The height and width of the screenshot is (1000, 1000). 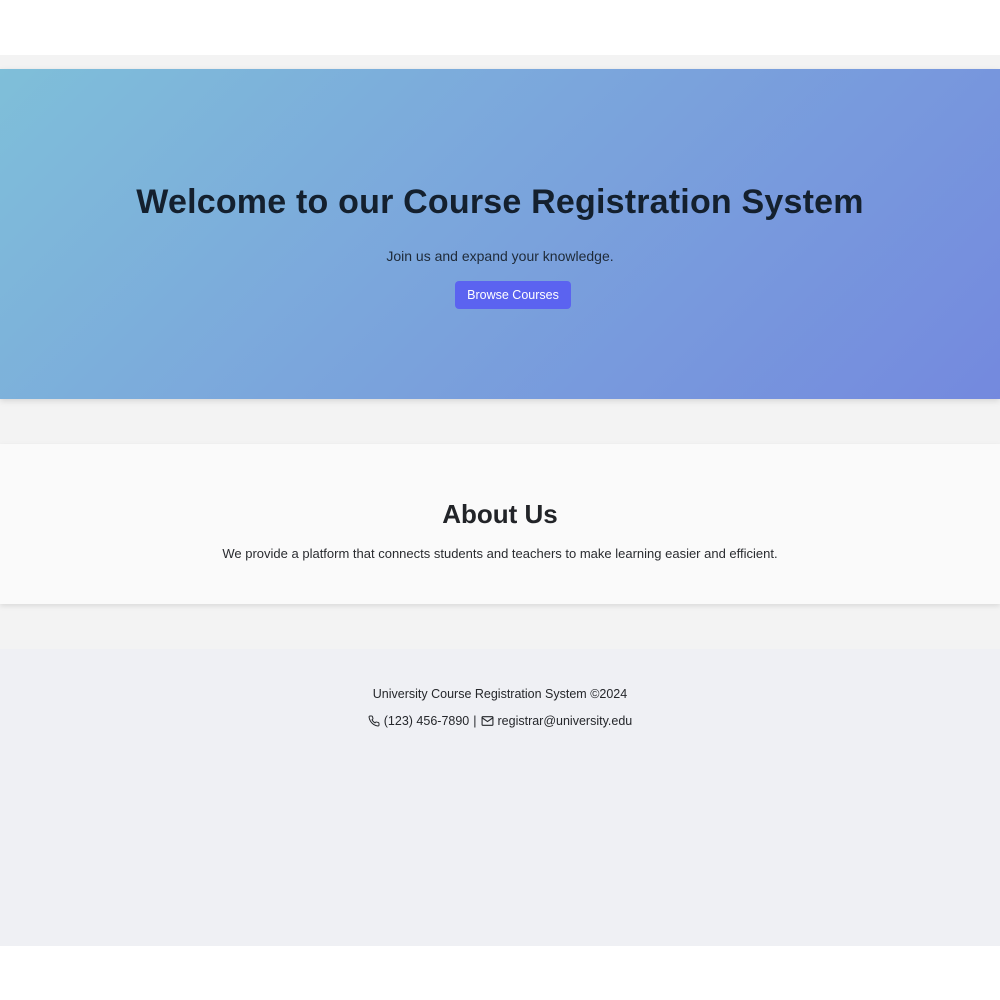 I want to click on footer-phone: (123) 456-7890, so click(x=426, y=721).